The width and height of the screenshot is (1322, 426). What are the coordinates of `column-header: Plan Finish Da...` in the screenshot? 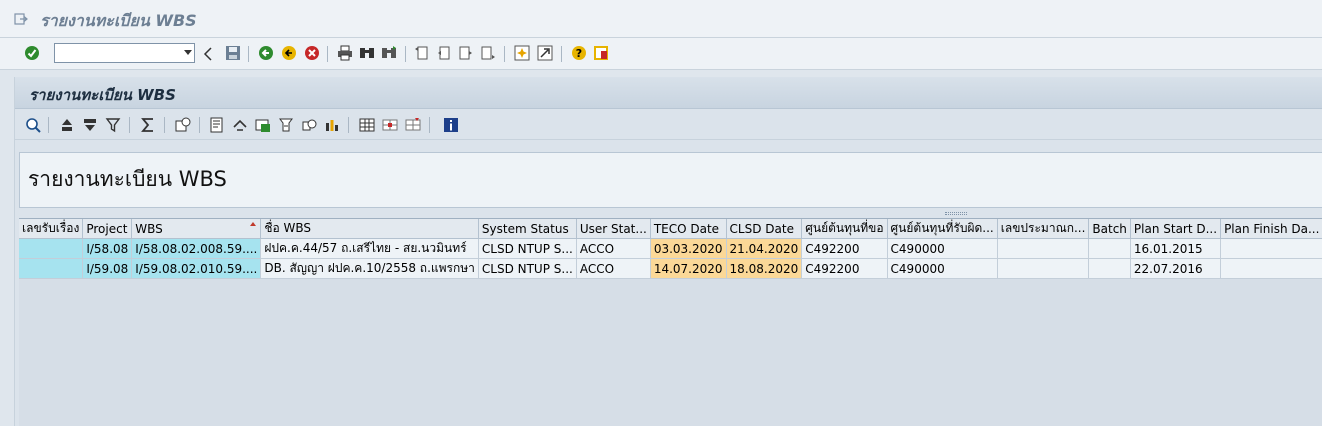 It's located at (1271, 229).